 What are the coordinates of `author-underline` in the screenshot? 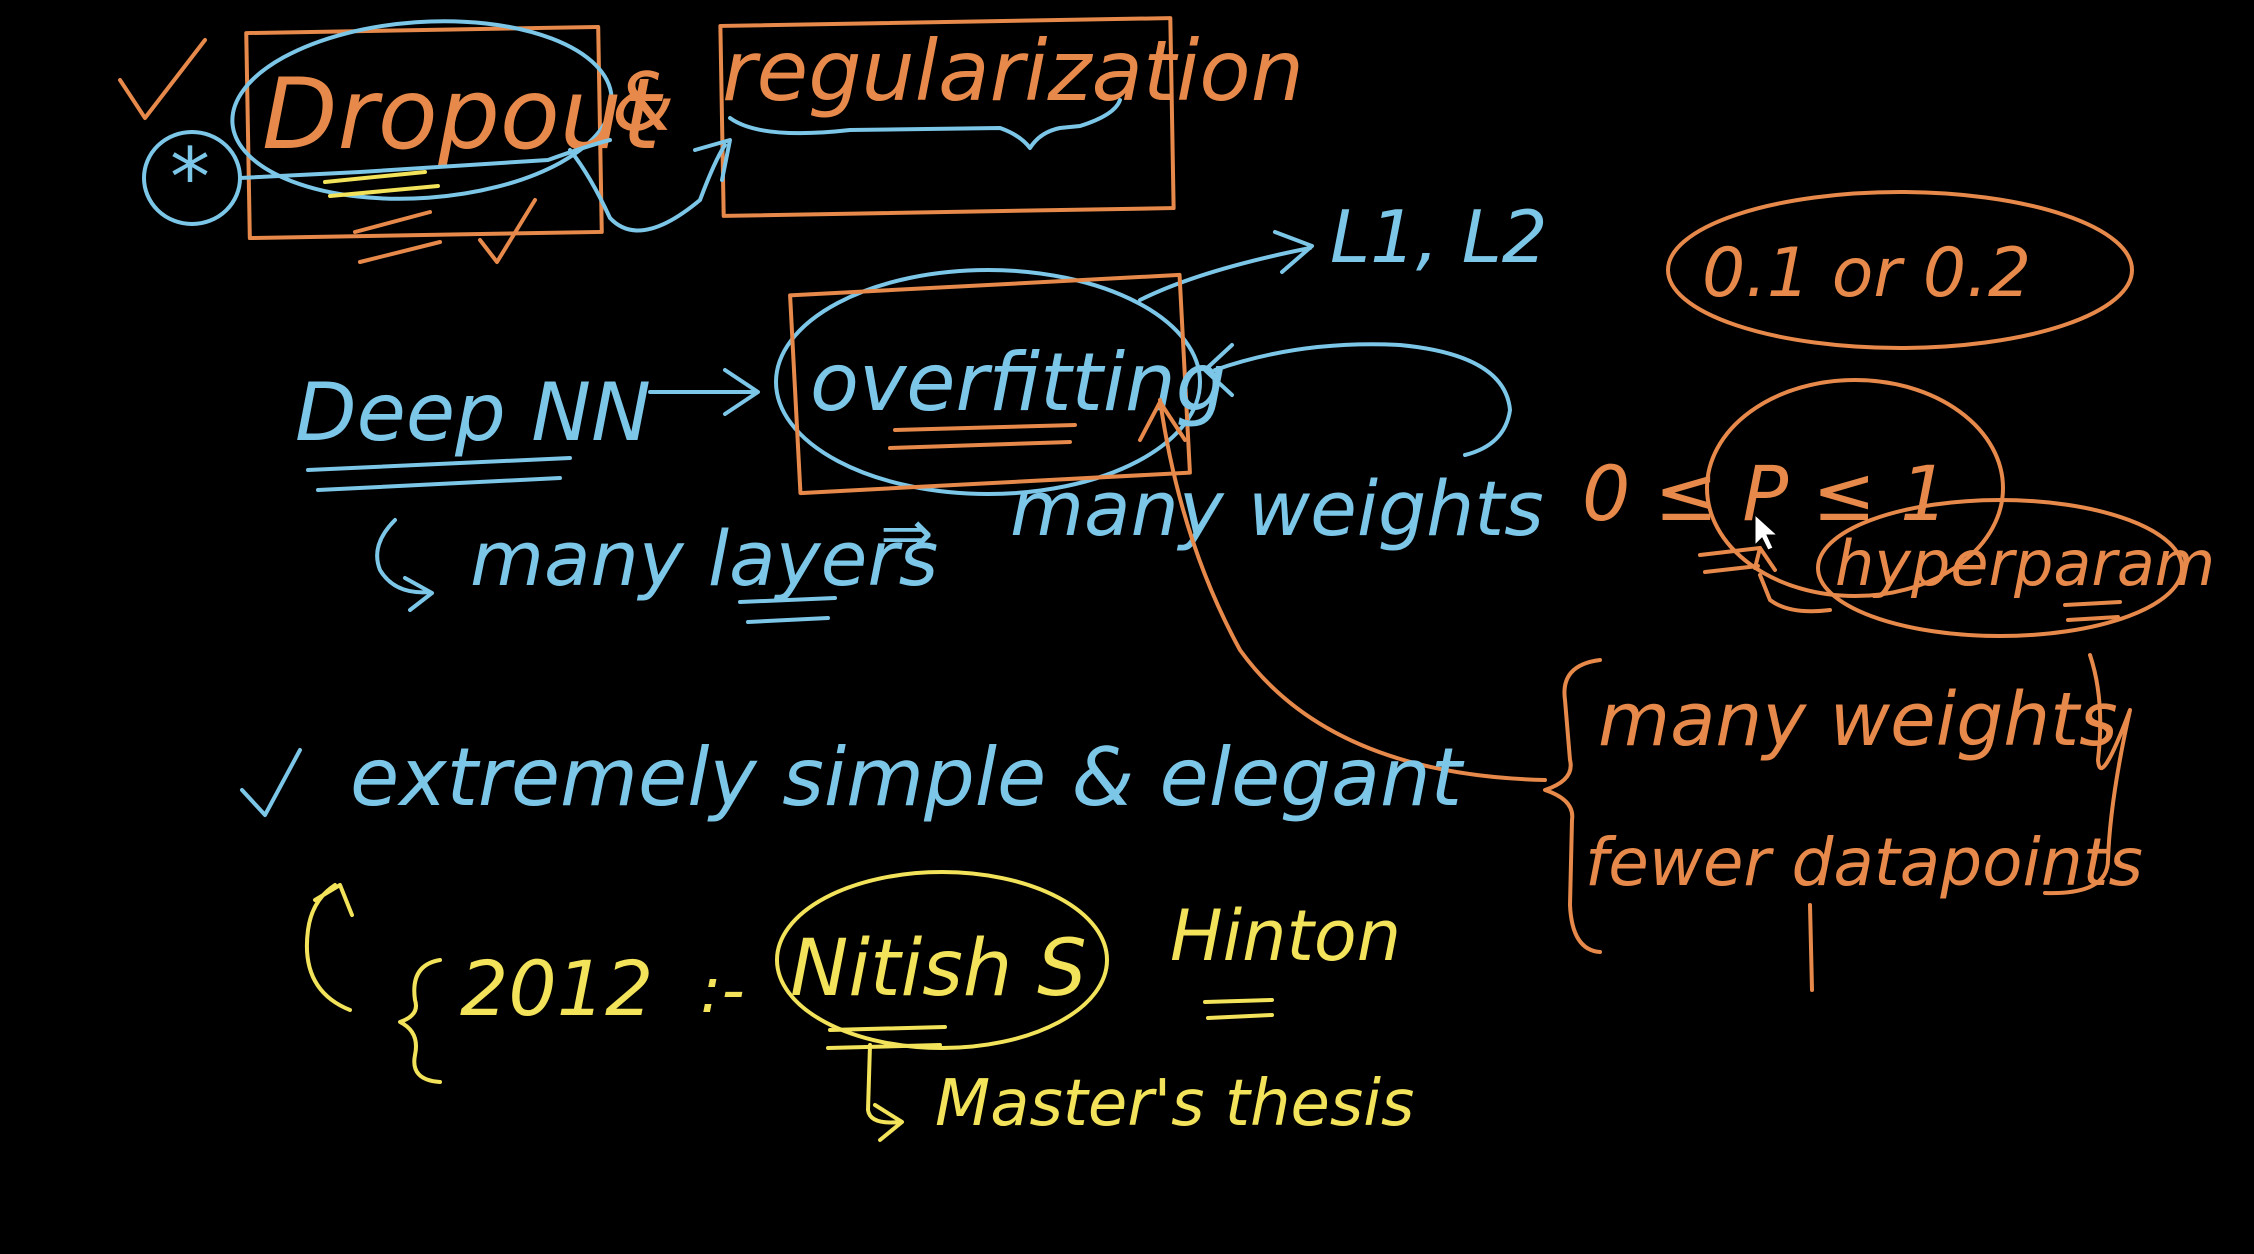 It's located at (886, 1037).